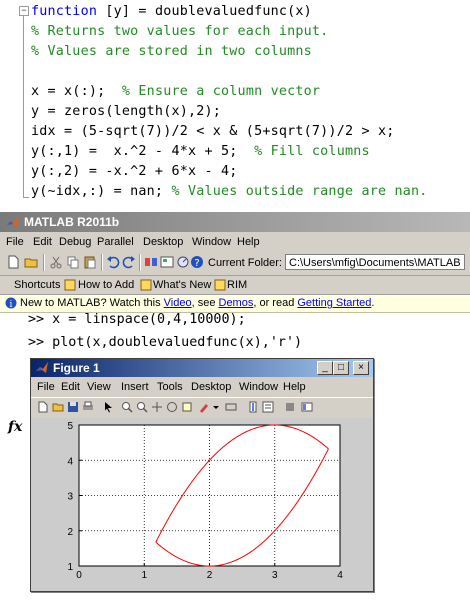 The width and height of the screenshot is (470, 600). What do you see at coordinates (127, 407) in the screenshot?
I see `zoom-in-icon` at bounding box center [127, 407].